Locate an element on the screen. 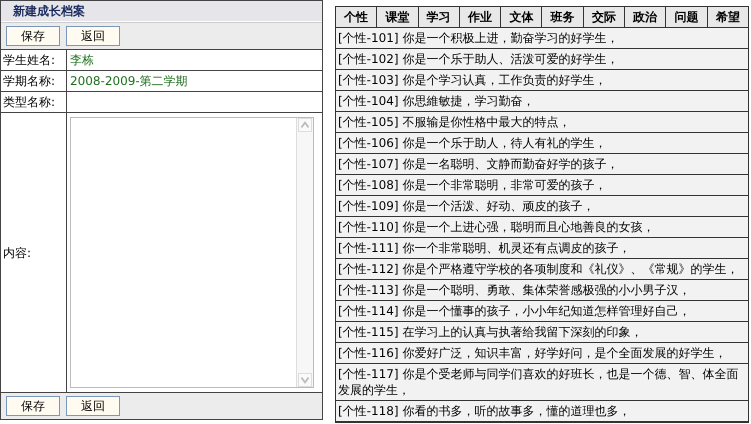 The image size is (751, 424). form-title: 新建成长档案 is located at coordinates (161, 11).